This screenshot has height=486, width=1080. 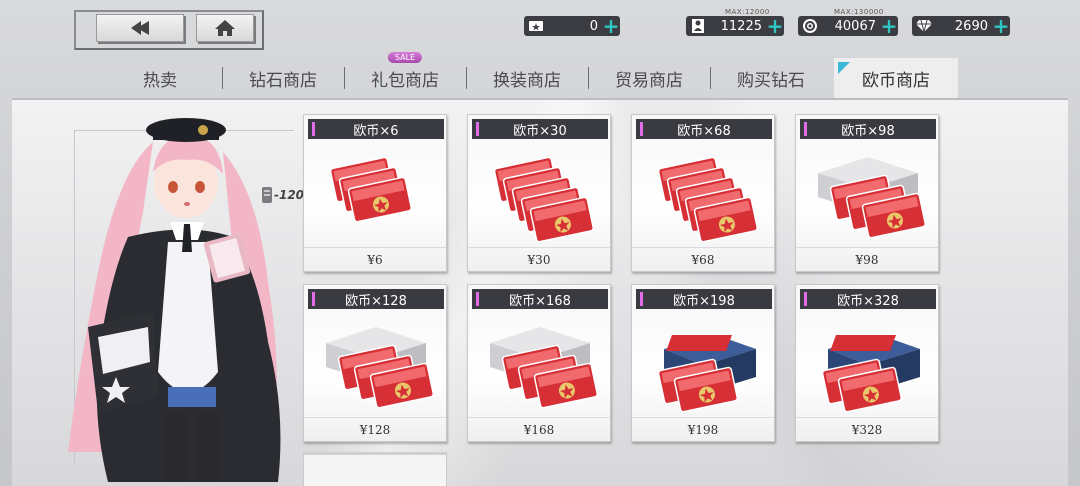 I want to click on shop-tabs: 热卖 钻石商店 SALE 礼包商店 换装商店 贸易商店 购买钻石 欧币商店, so click(x=533, y=75).